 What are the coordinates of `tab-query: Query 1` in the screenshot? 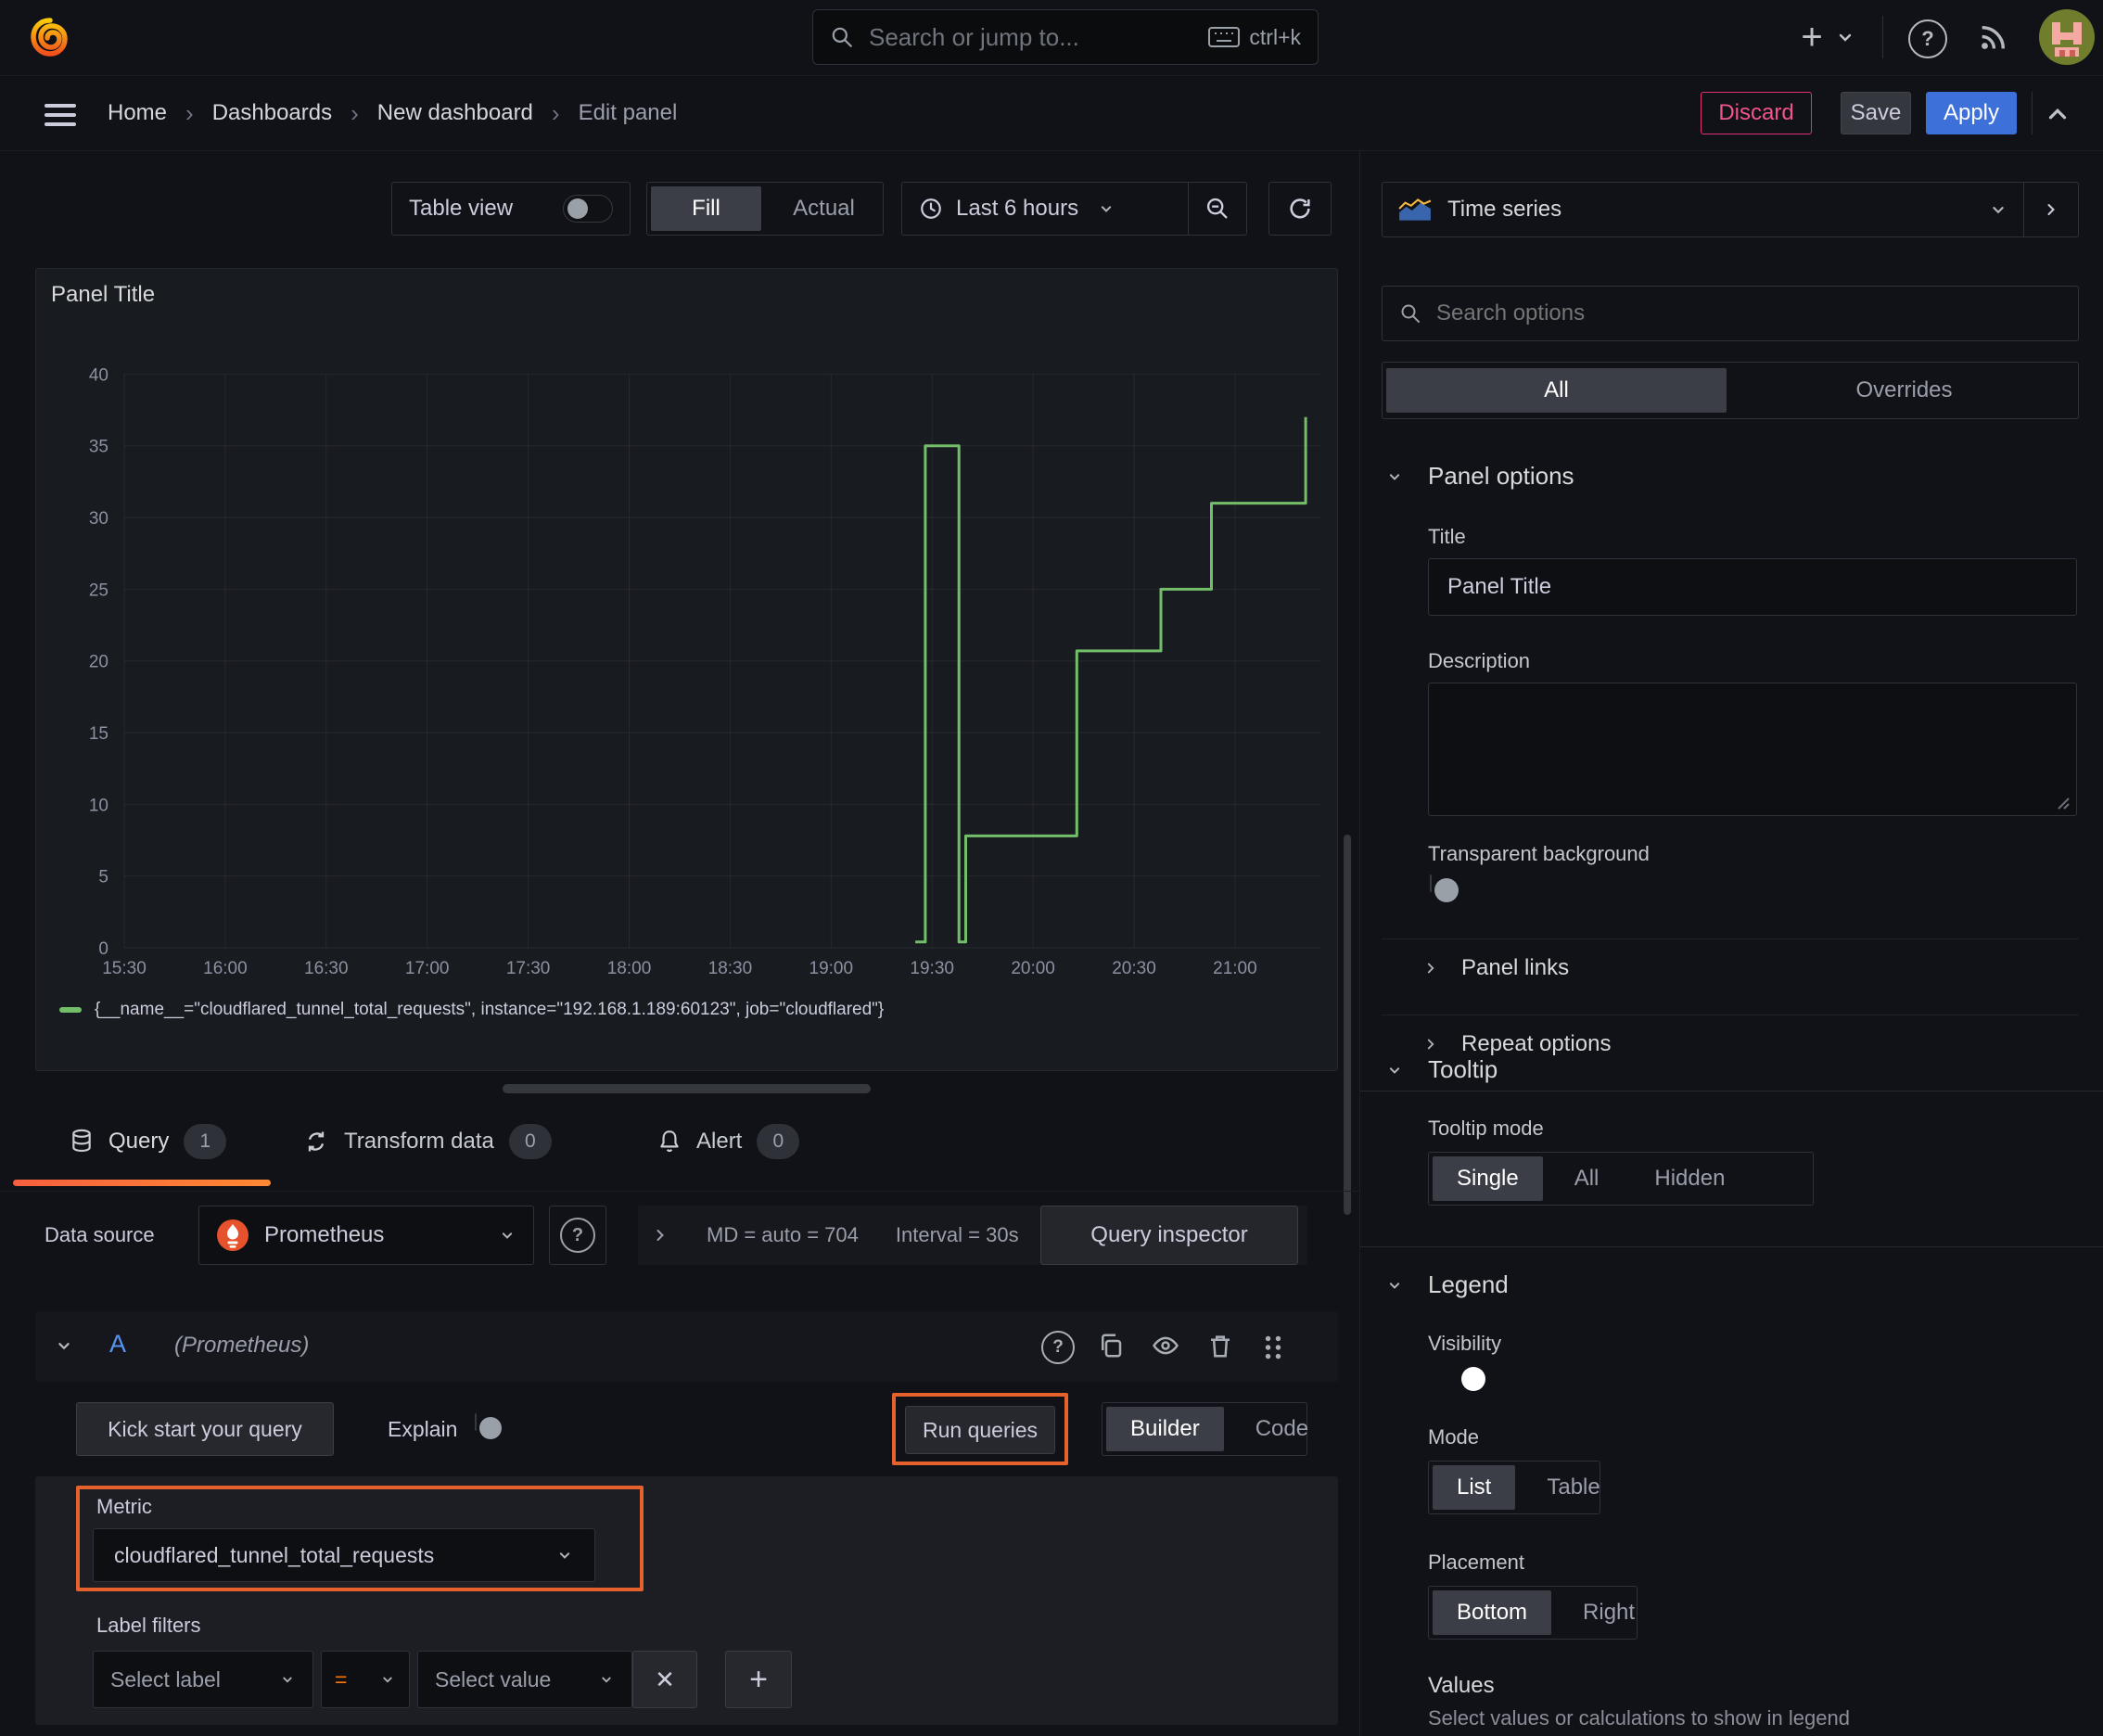 It's located at (148, 1141).